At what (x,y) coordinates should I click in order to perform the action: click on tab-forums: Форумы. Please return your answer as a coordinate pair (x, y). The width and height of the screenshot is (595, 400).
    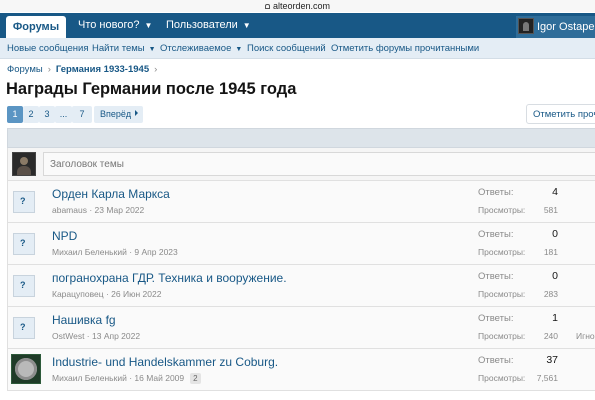
    Looking at the image, I should click on (36, 27).